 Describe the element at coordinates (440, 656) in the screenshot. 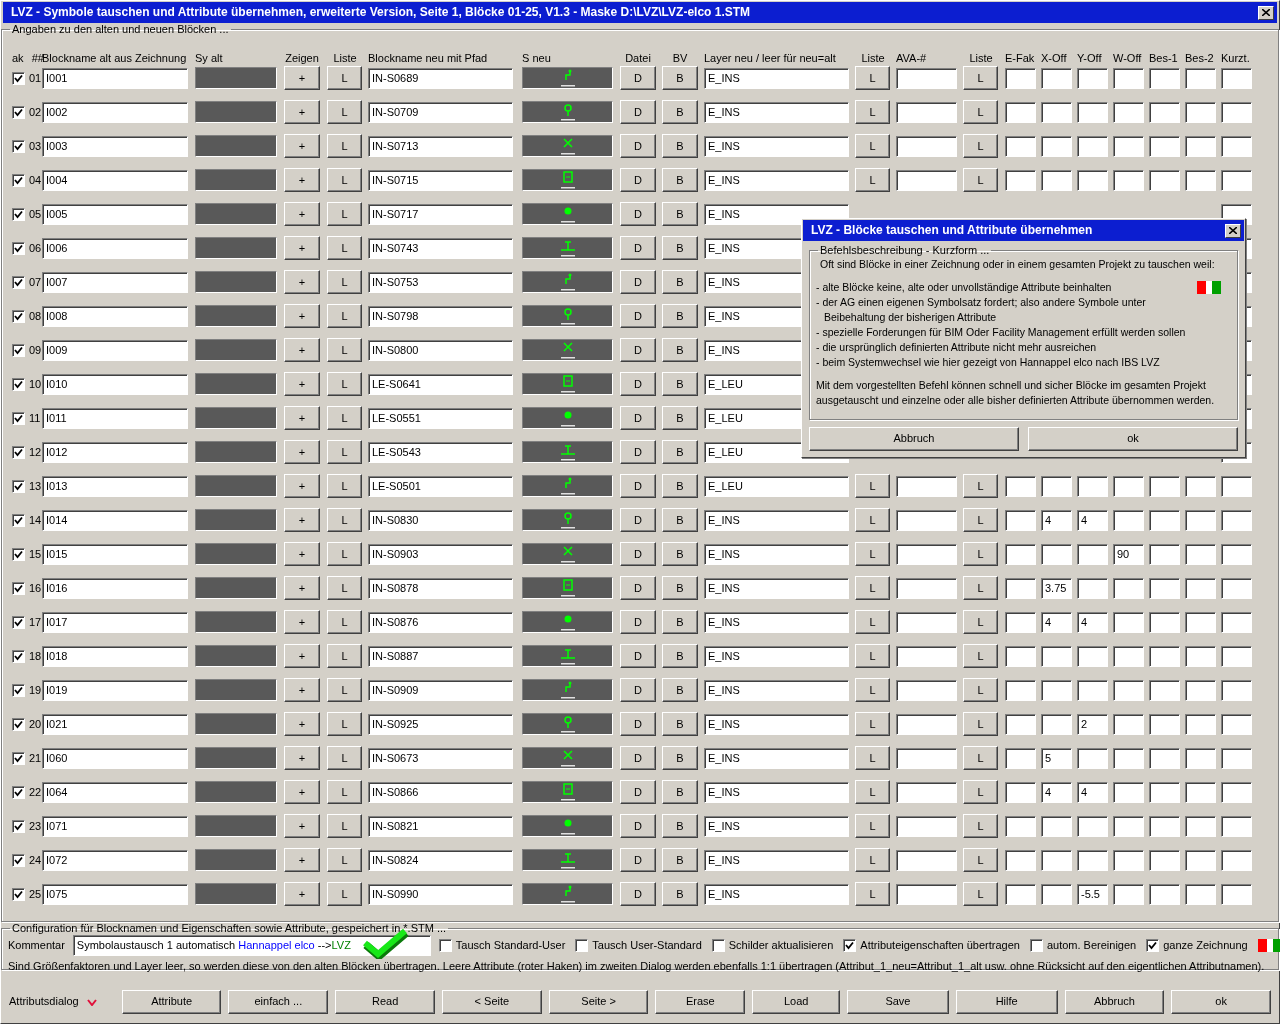

I see `input-field: IN-S0887` at that location.